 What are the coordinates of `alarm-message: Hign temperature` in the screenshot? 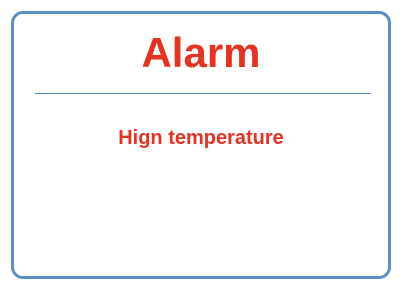 It's located at (201, 138).